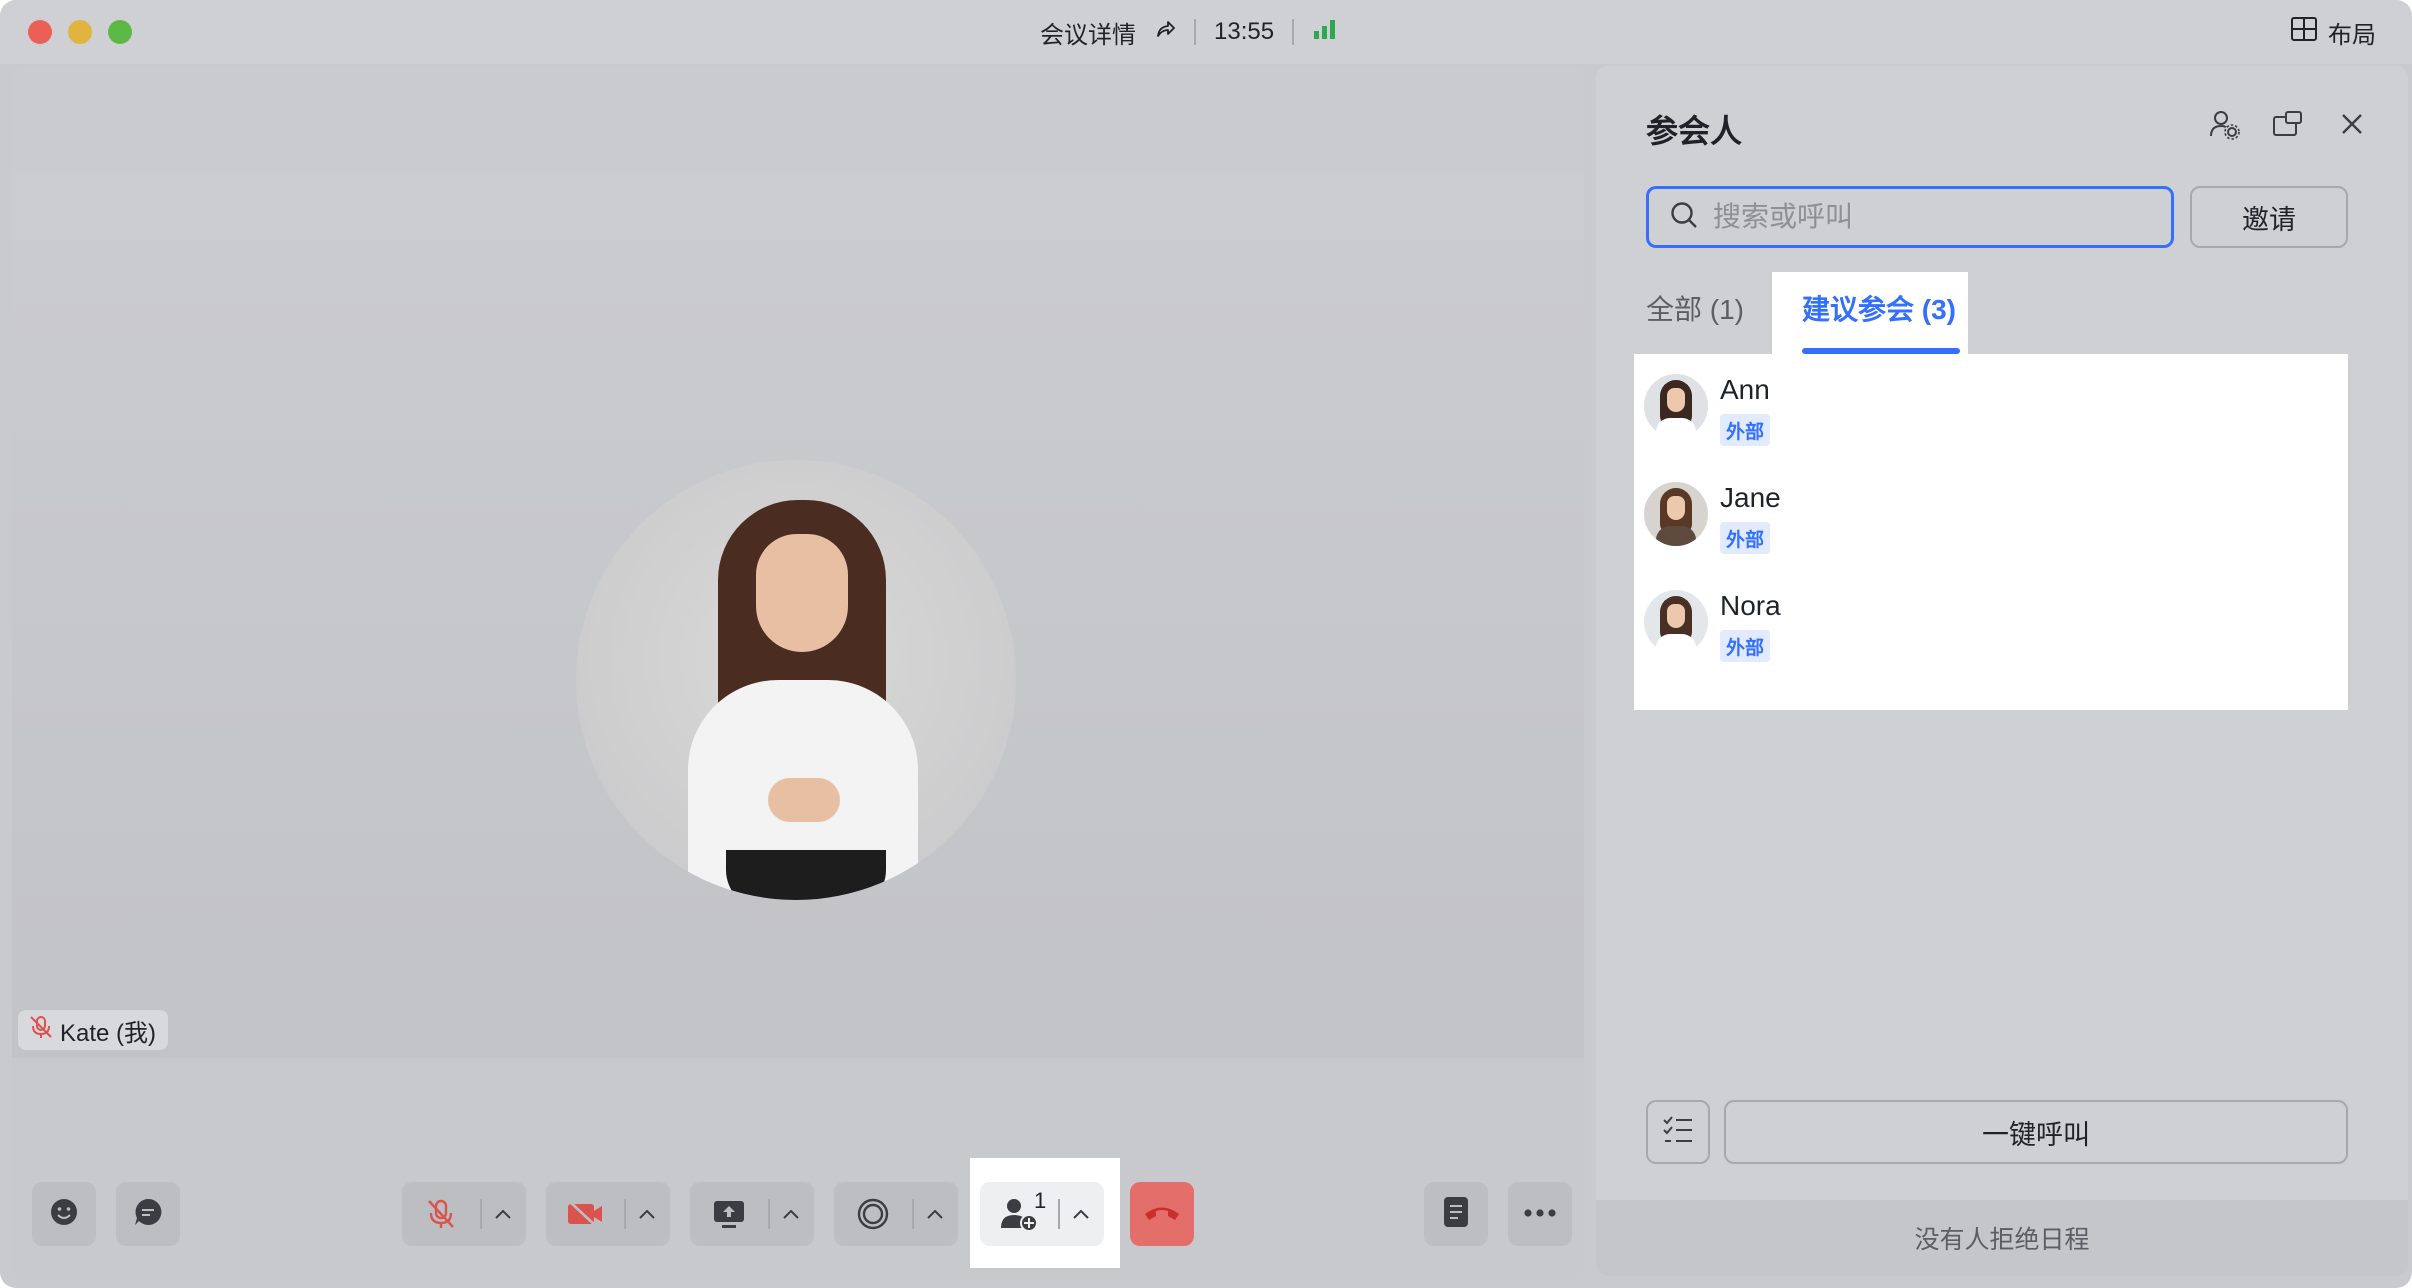 This screenshot has height=1288, width=2412. I want to click on self-name-tag: Kate (我), so click(93, 1030).